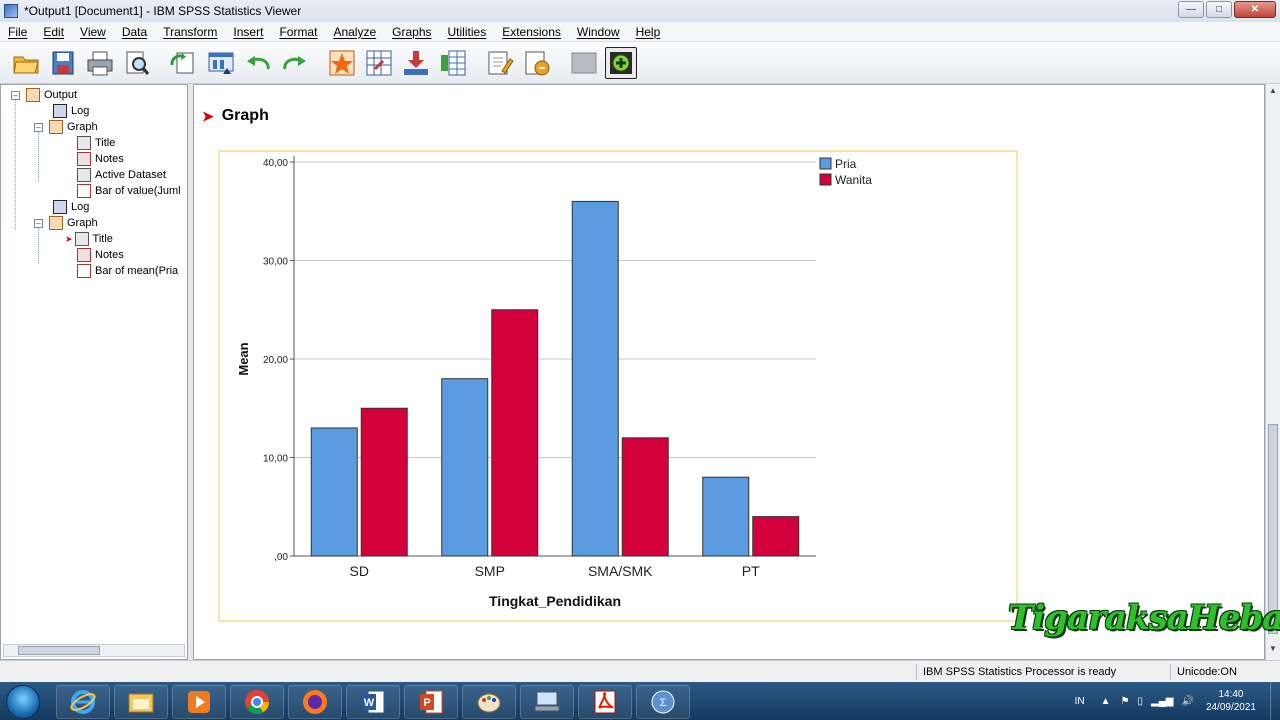 Image resolution: width=1280 pixels, height=720 pixels. I want to click on scroll-up-icon: ▲, so click(1273, 93).